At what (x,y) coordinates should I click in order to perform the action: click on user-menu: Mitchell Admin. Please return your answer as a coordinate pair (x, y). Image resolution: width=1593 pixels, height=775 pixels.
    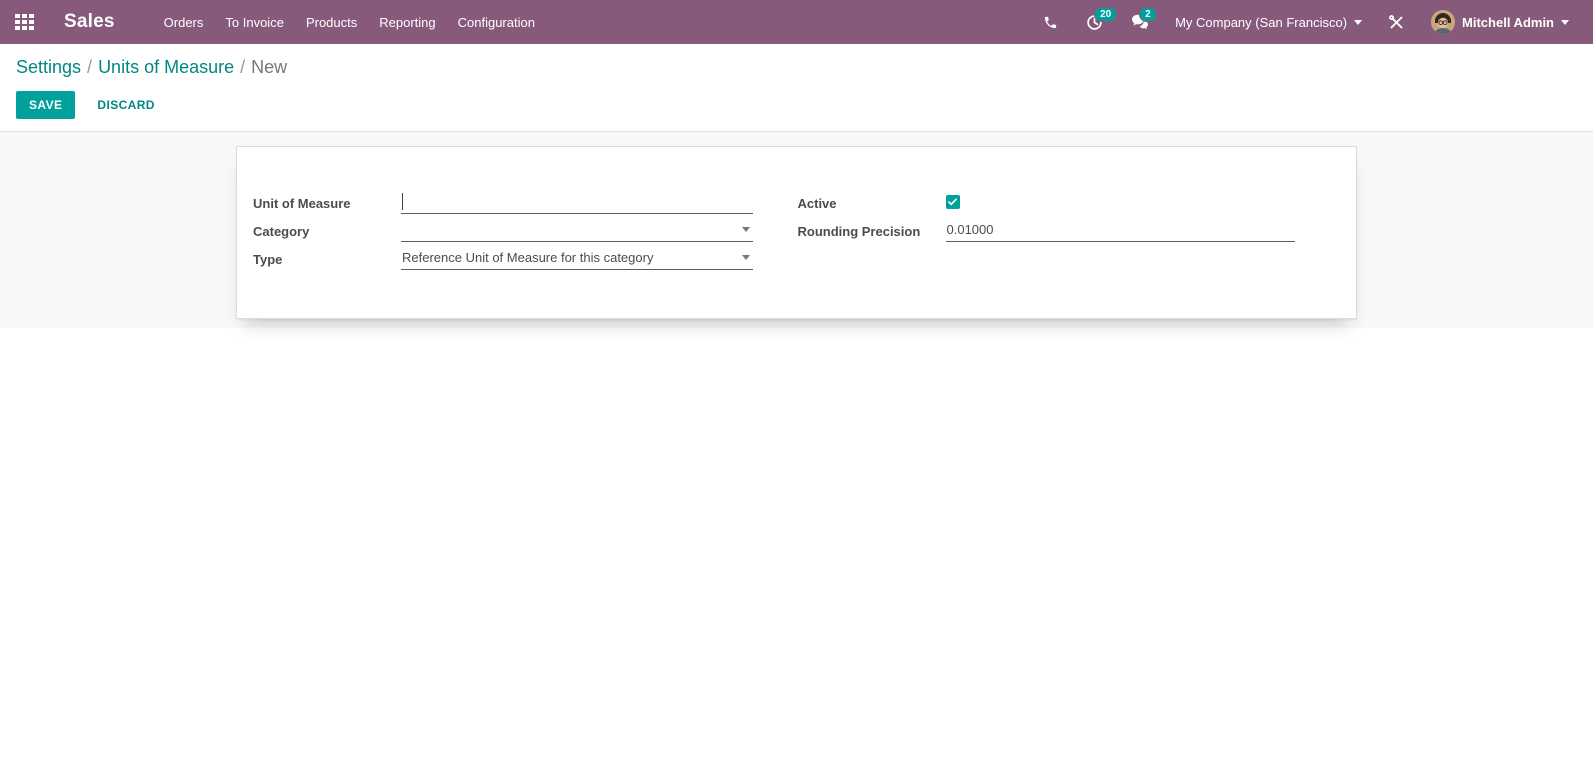
    Looking at the image, I should click on (1500, 22).